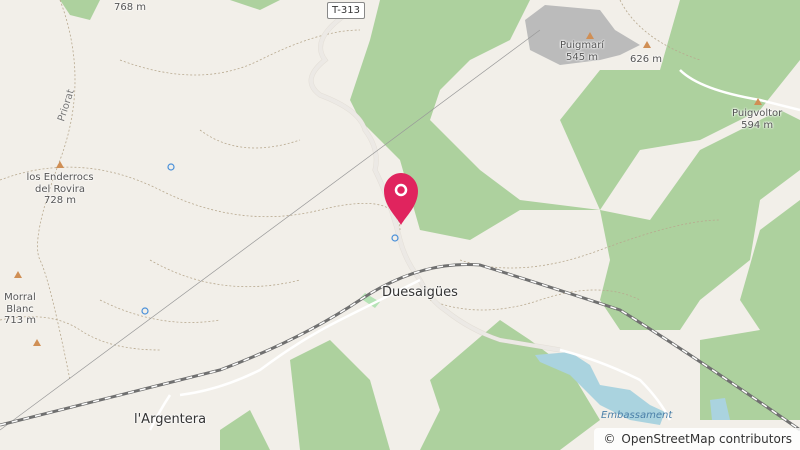 This screenshot has width=800, height=450. Describe the element at coordinates (130, 7) in the screenshot. I see `elevation-label: 768 m` at that location.